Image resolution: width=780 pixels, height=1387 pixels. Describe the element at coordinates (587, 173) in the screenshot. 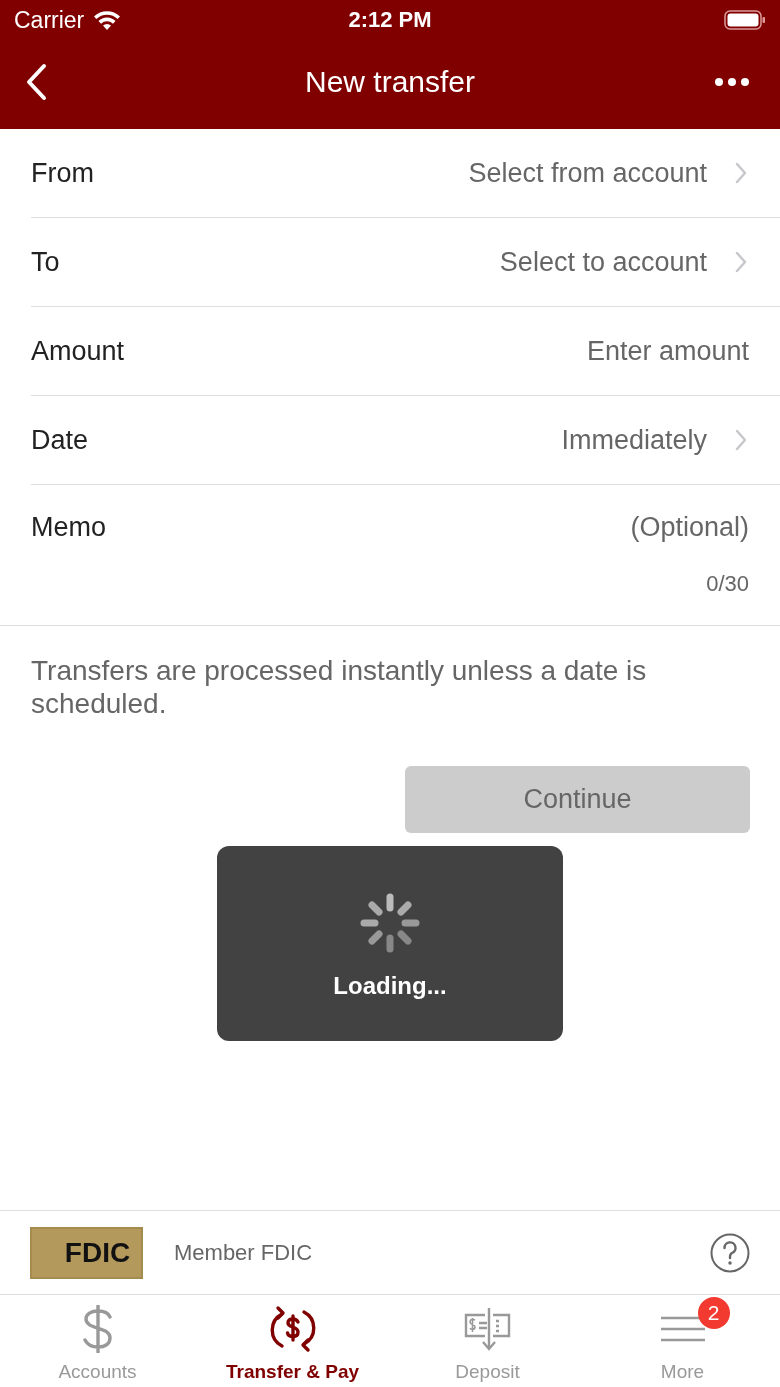

I see `field-value: Select from account` at that location.